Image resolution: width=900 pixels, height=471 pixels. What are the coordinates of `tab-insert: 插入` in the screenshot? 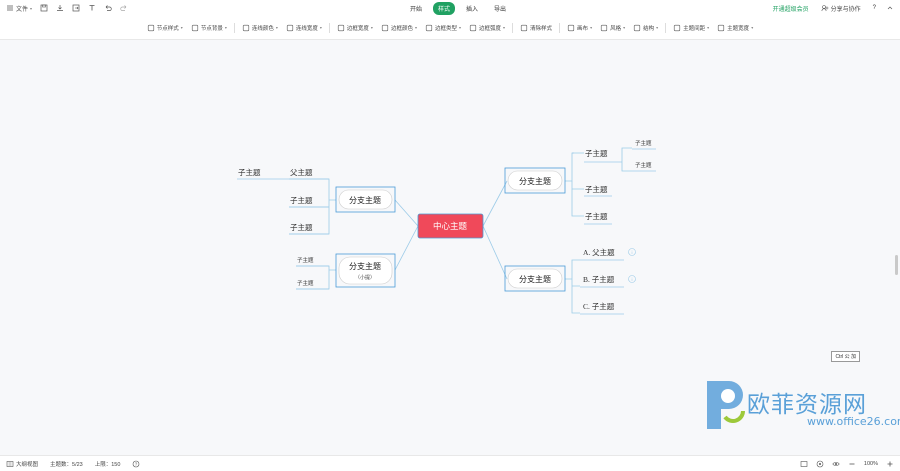 It's located at (472, 8).